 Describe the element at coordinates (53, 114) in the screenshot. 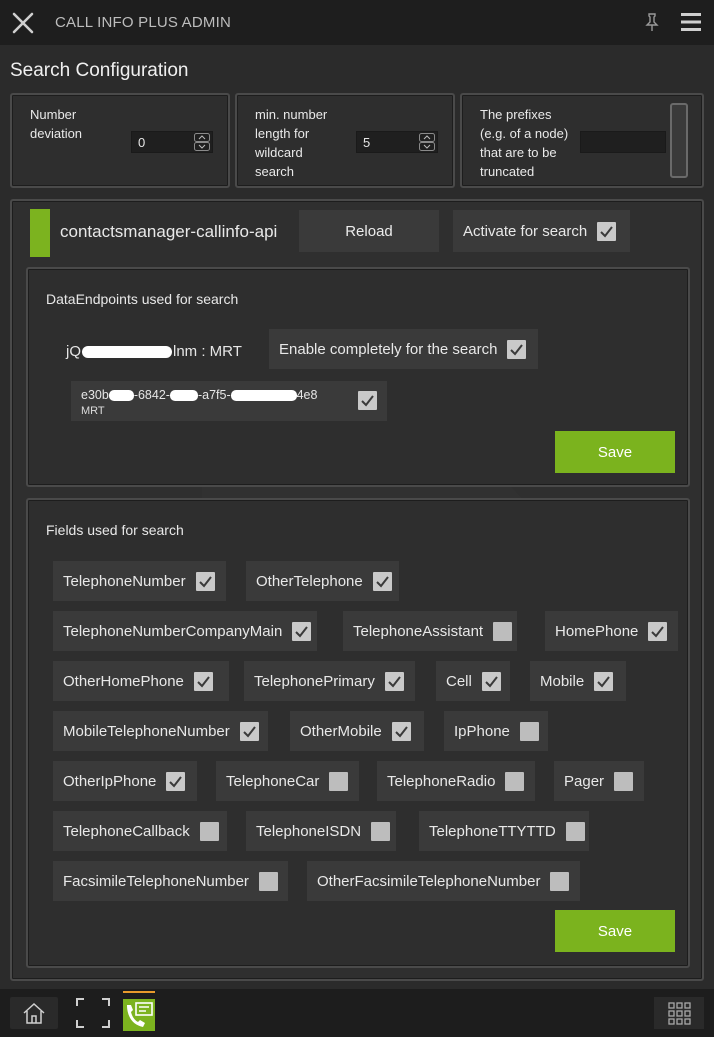

I see `label-line: Number` at that location.